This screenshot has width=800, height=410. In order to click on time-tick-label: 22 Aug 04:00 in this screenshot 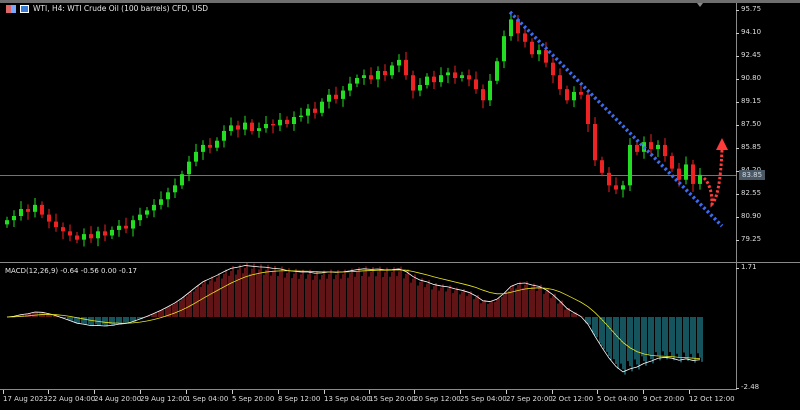, I will do `click(72, 396)`.